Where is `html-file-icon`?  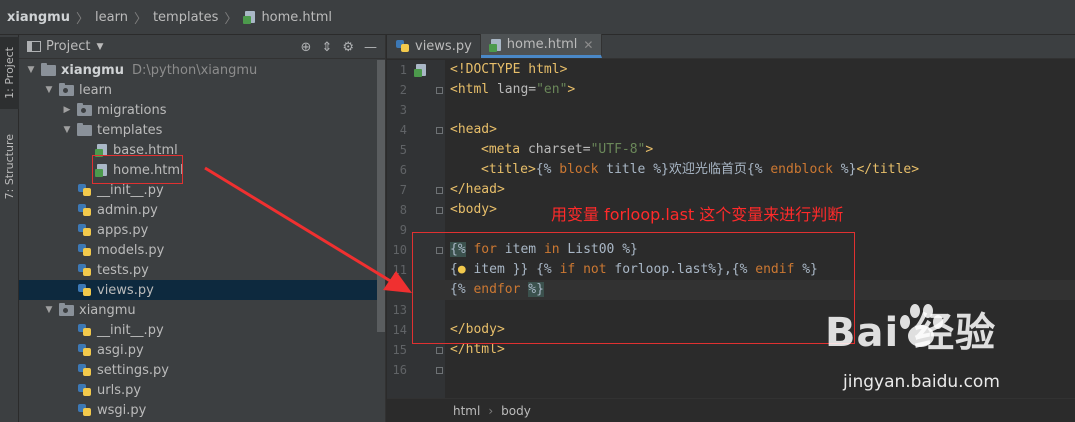
html-file-icon is located at coordinates (422, 70).